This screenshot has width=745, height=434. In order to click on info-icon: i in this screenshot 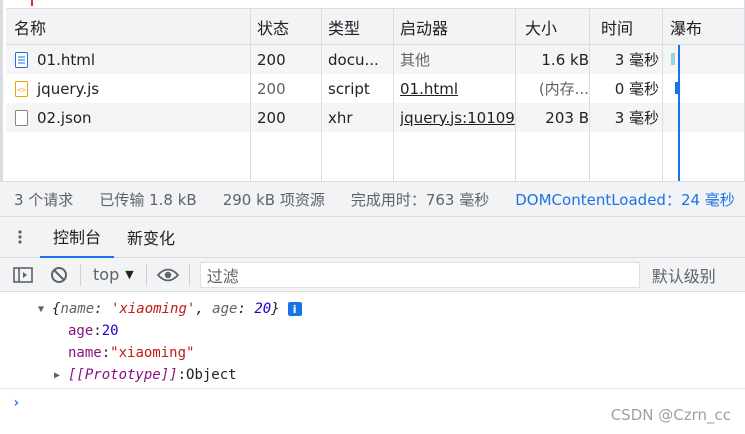, I will do `click(294, 309)`.